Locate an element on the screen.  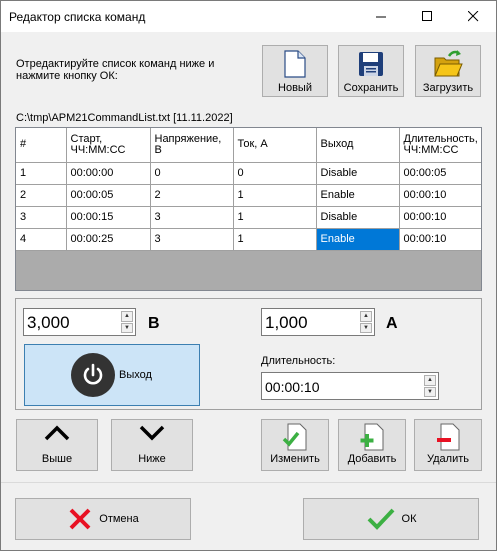
column-header-output: Выход is located at coordinates (358, 145).